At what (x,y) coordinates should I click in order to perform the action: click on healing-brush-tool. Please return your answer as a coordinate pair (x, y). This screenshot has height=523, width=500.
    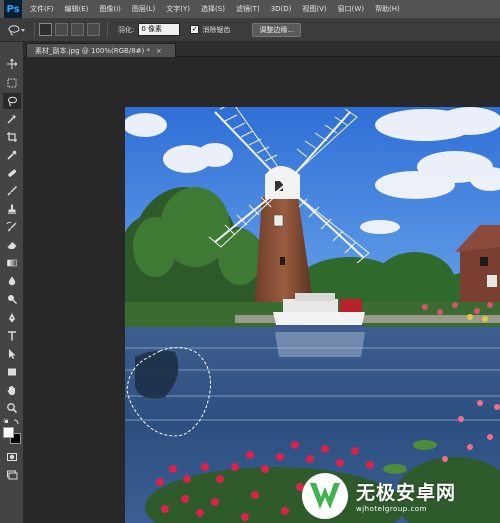
    Looking at the image, I should click on (12, 173).